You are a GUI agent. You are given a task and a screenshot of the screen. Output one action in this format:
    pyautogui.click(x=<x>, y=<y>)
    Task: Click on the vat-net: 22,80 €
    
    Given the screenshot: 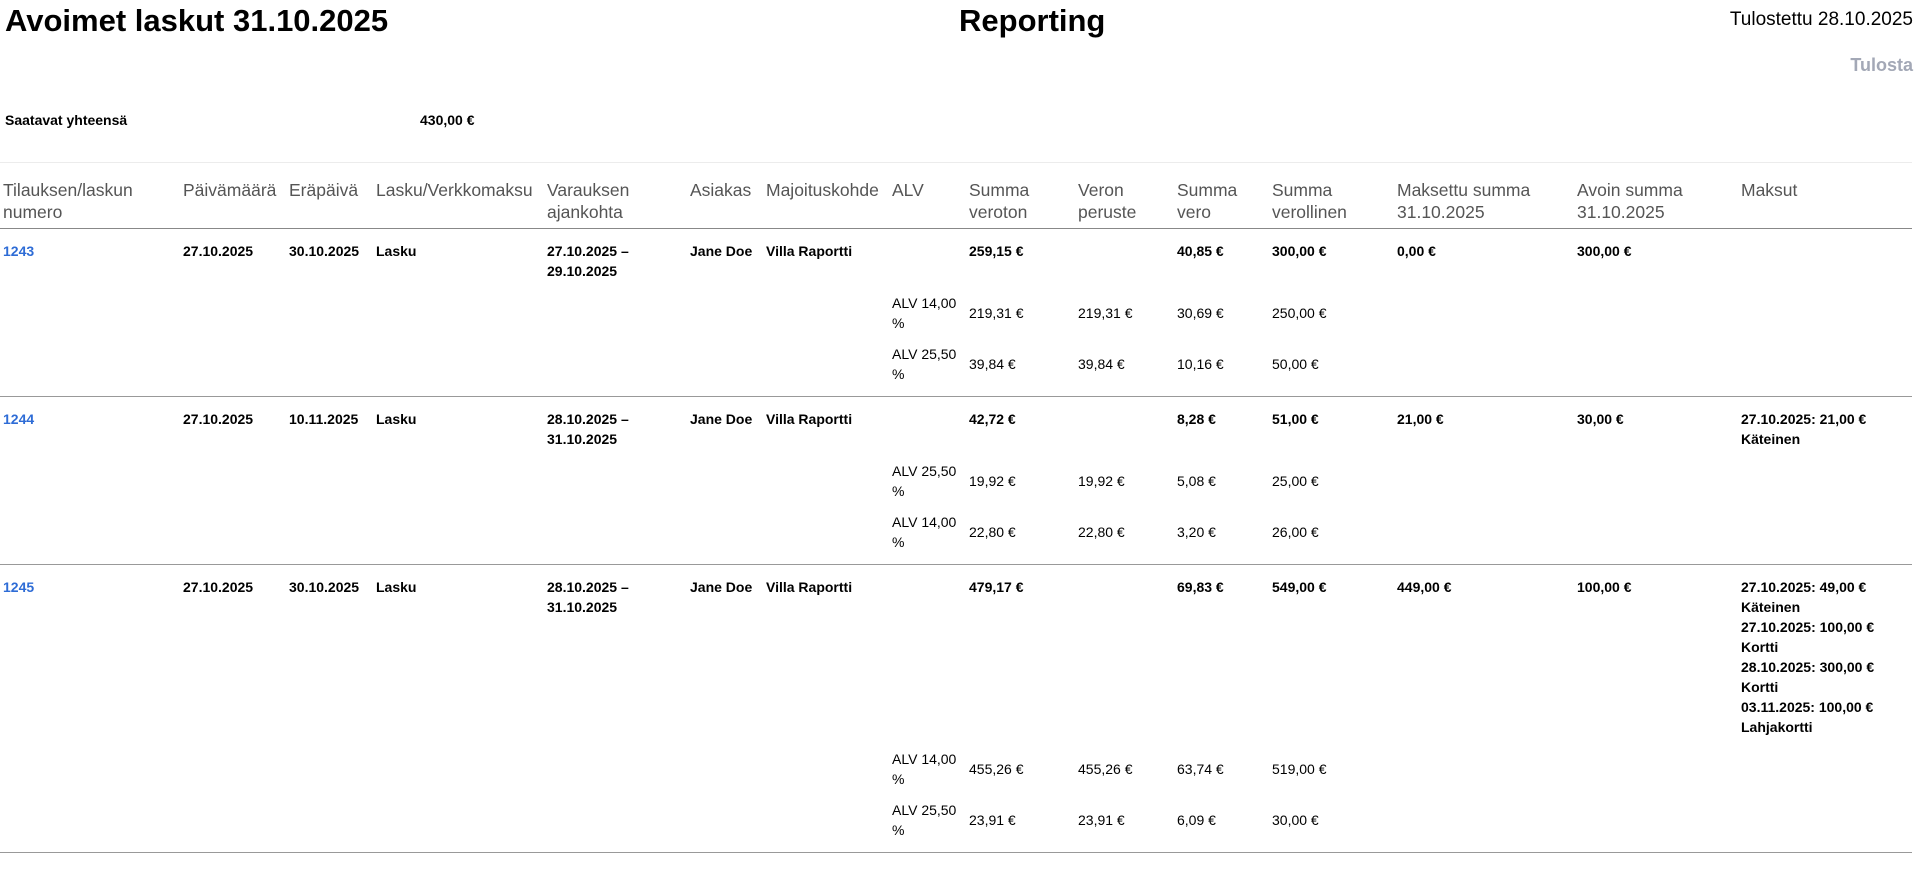 What is the action you would take?
    pyautogui.click(x=1020, y=538)
    